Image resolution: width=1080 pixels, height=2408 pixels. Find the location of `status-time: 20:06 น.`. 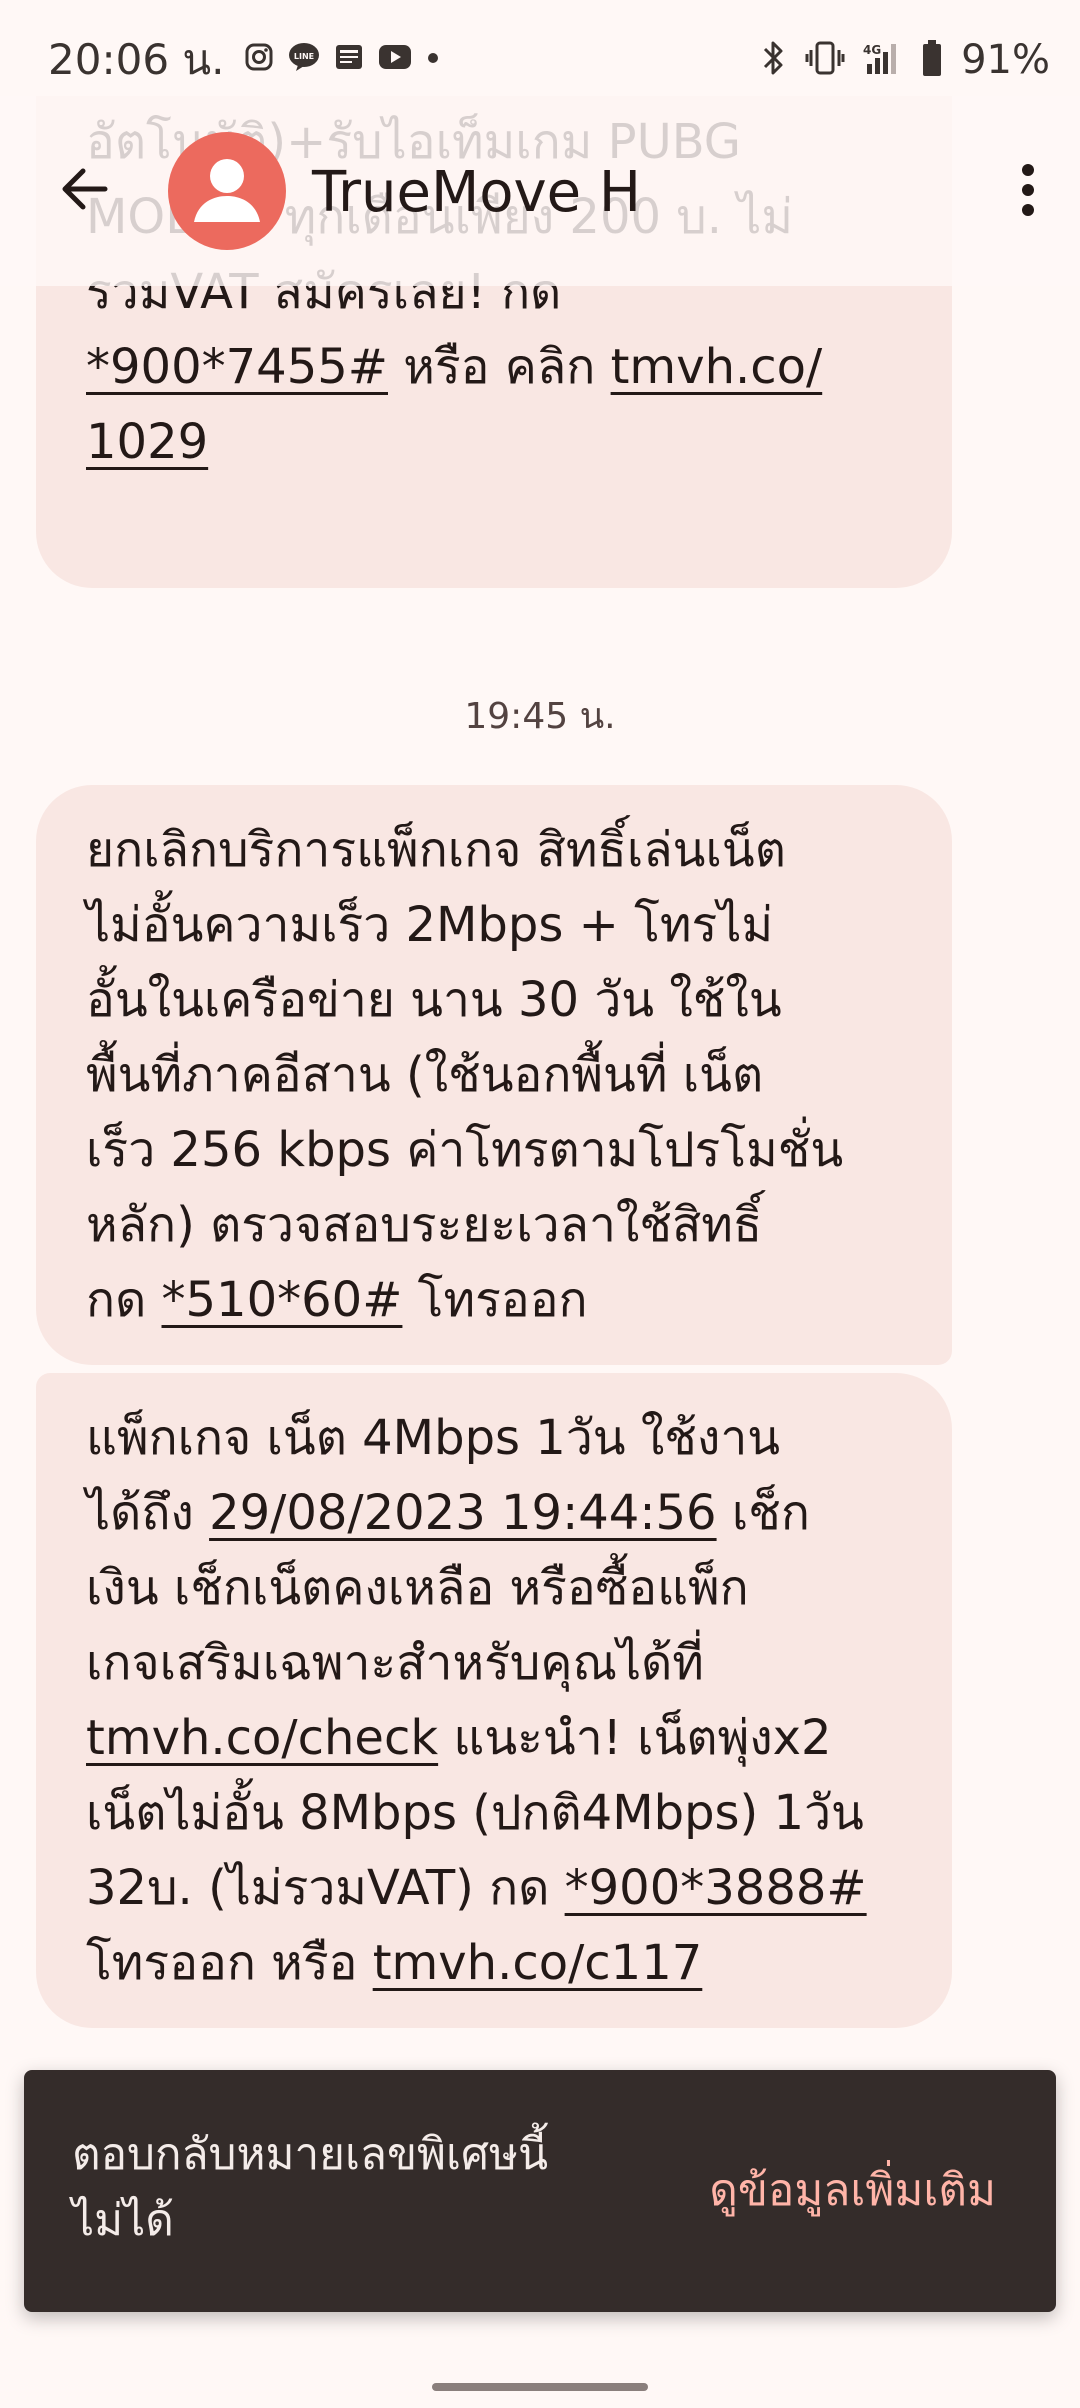

status-time: 20:06 น. is located at coordinates (136, 59).